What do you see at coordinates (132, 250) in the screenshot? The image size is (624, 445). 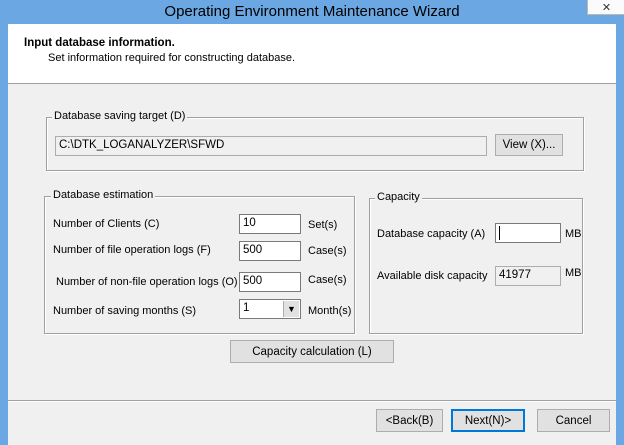 I see `file-logs-label: Number of file operation logs (F)` at bounding box center [132, 250].